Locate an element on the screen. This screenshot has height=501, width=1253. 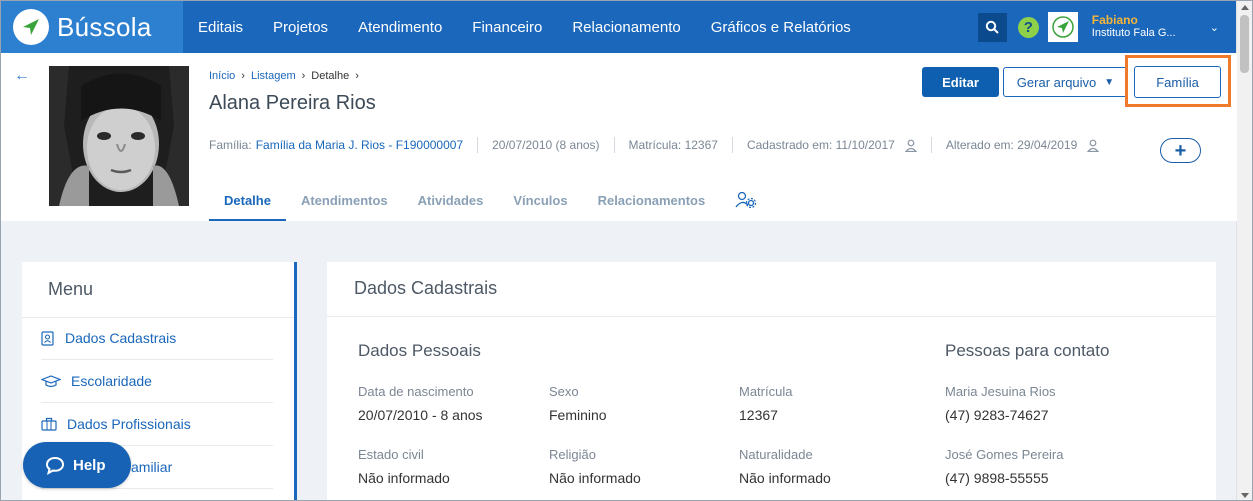
field-value-nascimento: 20/07/2010 - 8 anos is located at coordinates (420, 415).